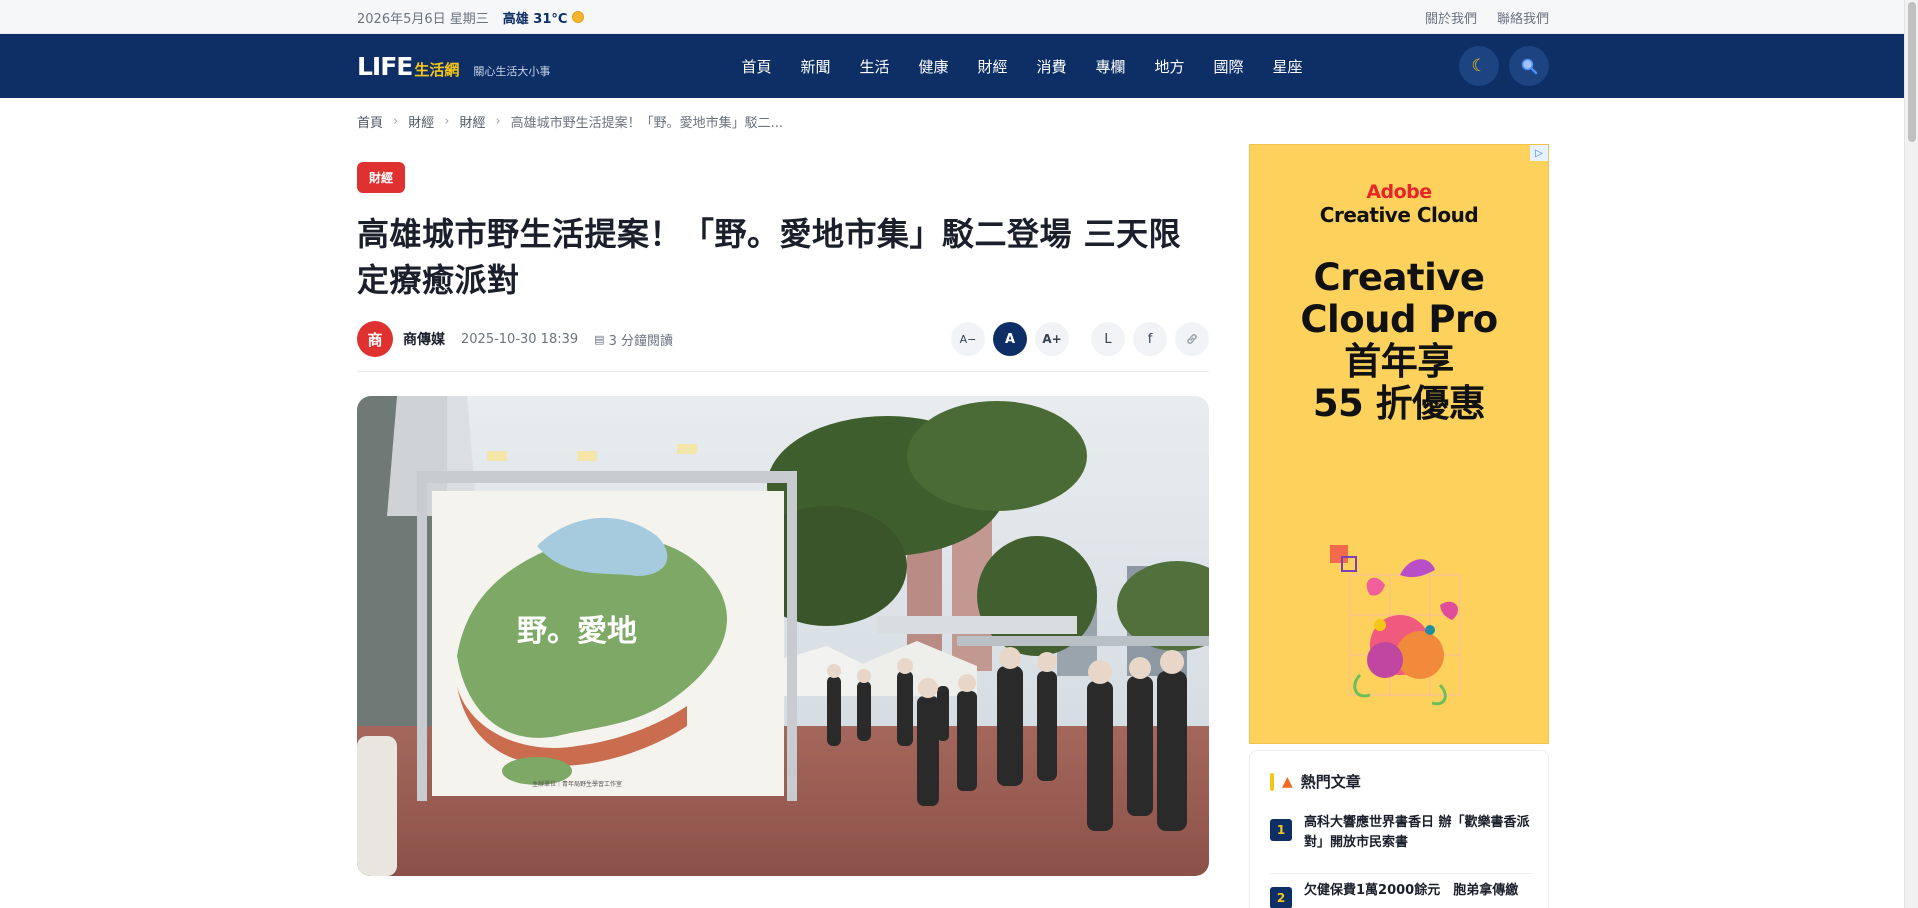  What do you see at coordinates (959, 17) in the screenshot?
I see `top-info-bar: 2026年5月6日 星期三 高雄 31°C 關於我們 聯絡我們` at bounding box center [959, 17].